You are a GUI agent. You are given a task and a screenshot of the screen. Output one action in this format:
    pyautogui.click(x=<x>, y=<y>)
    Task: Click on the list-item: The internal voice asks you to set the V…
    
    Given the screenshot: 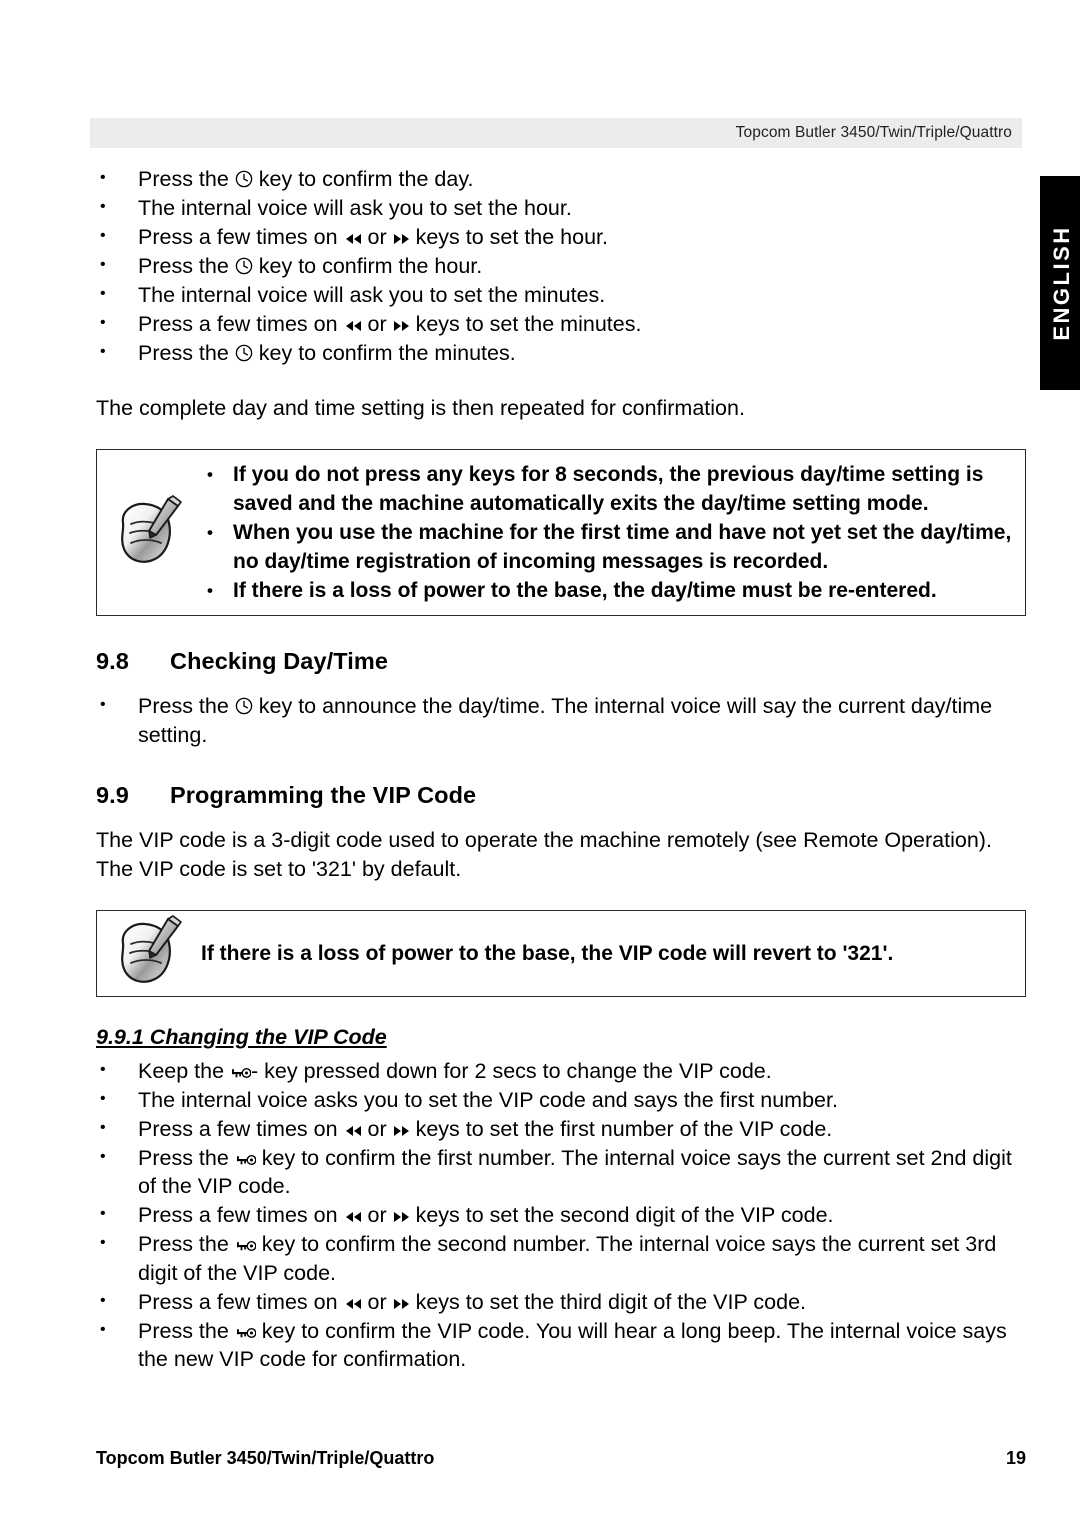 What is the action you would take?
    pyautogui.click(x=561, y=1100)
    